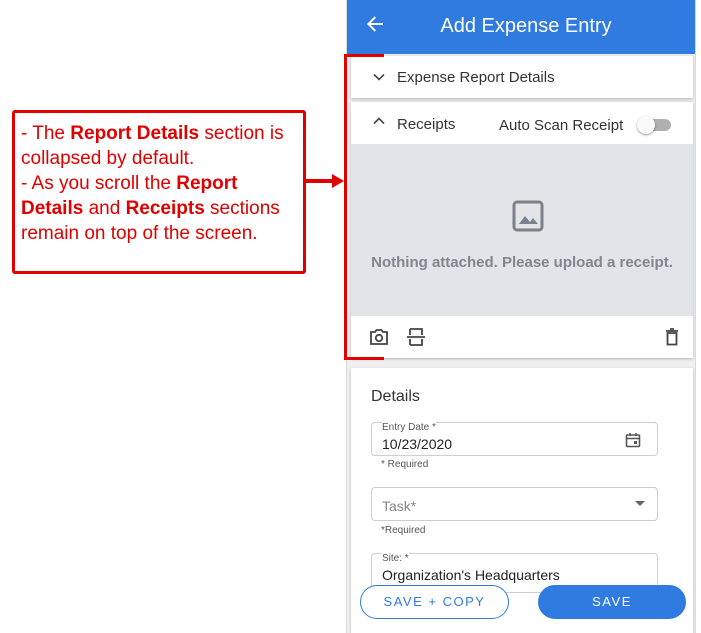 The height and width of the screenshot is (633, 701). I want to click on task-select: Task*, so click(514, 504).